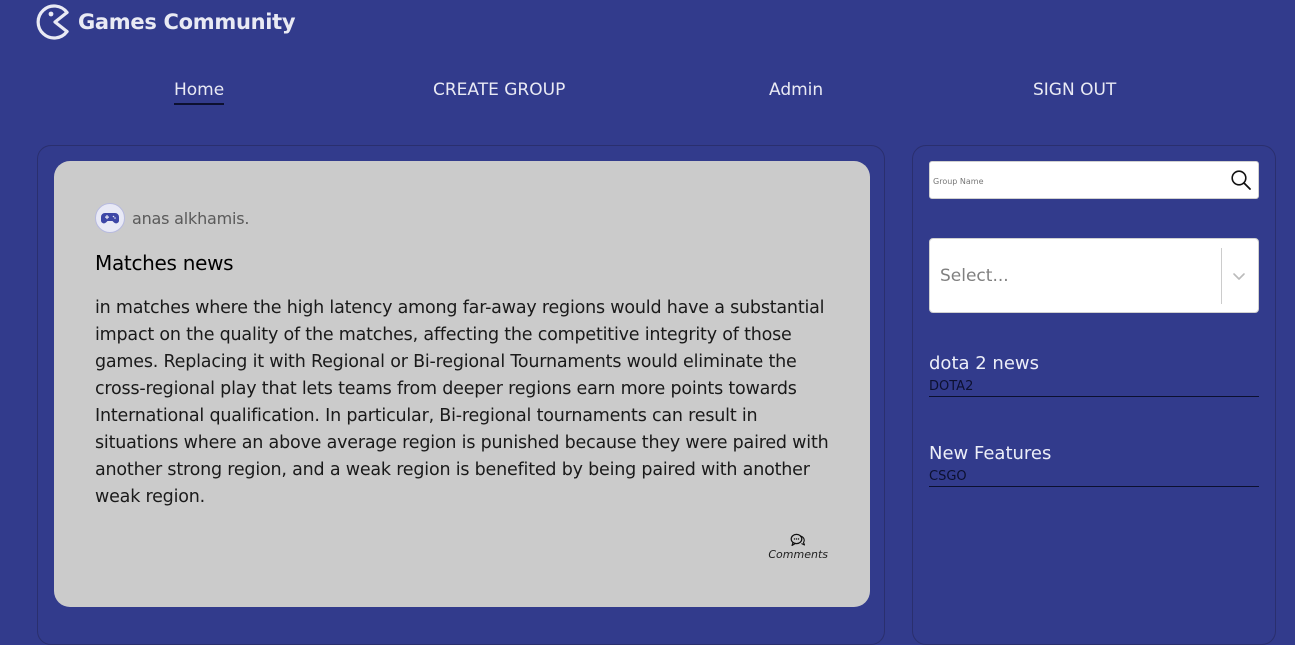 This screenshot has width=1295, height=645. I want to click on group-search, so click(1094, 180).